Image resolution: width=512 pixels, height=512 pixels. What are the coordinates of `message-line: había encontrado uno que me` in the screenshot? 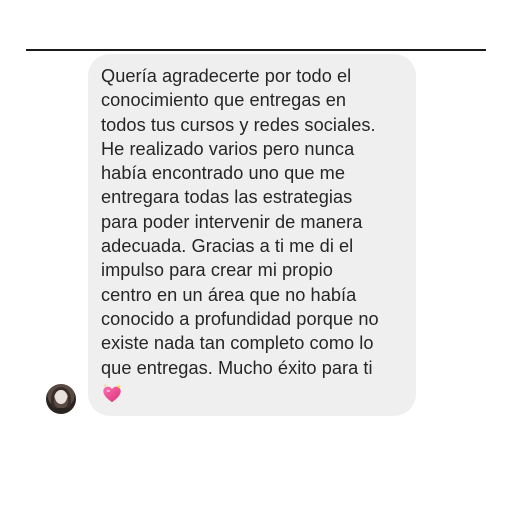 It's located at (223, 173).